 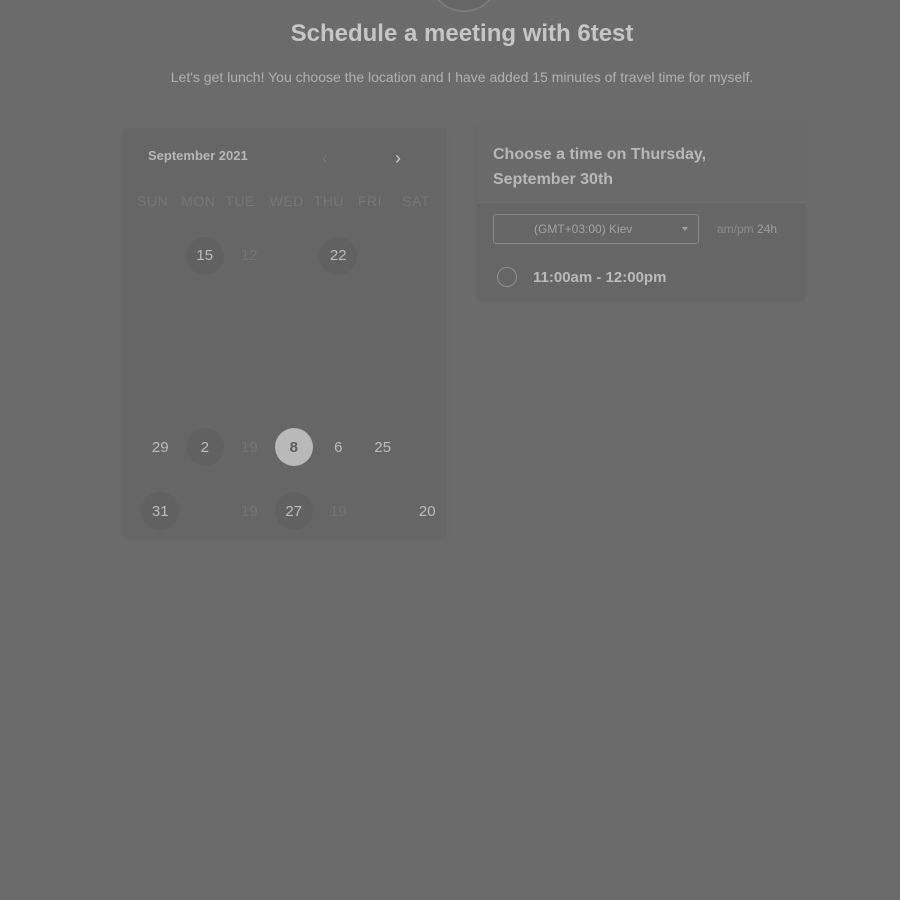 I want to click on calendar-day: 20, so click(x=427, y=511).